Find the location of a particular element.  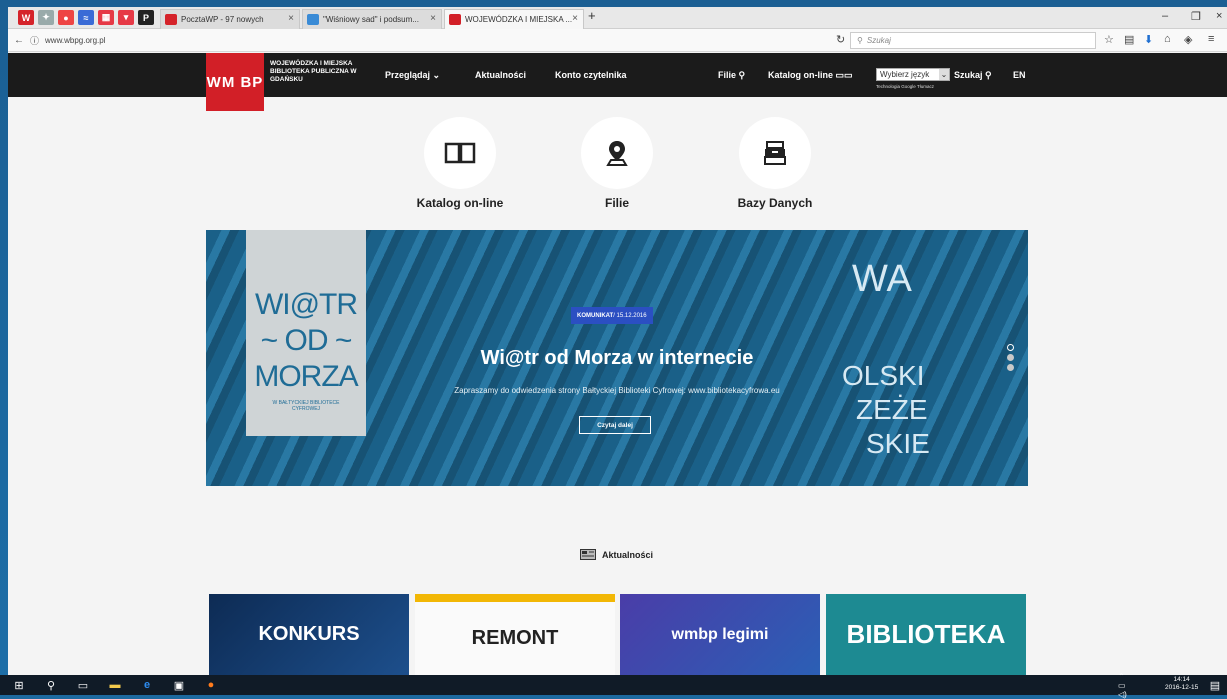

file-explorer-icon: ▬ is located at coordinates (115, 685).